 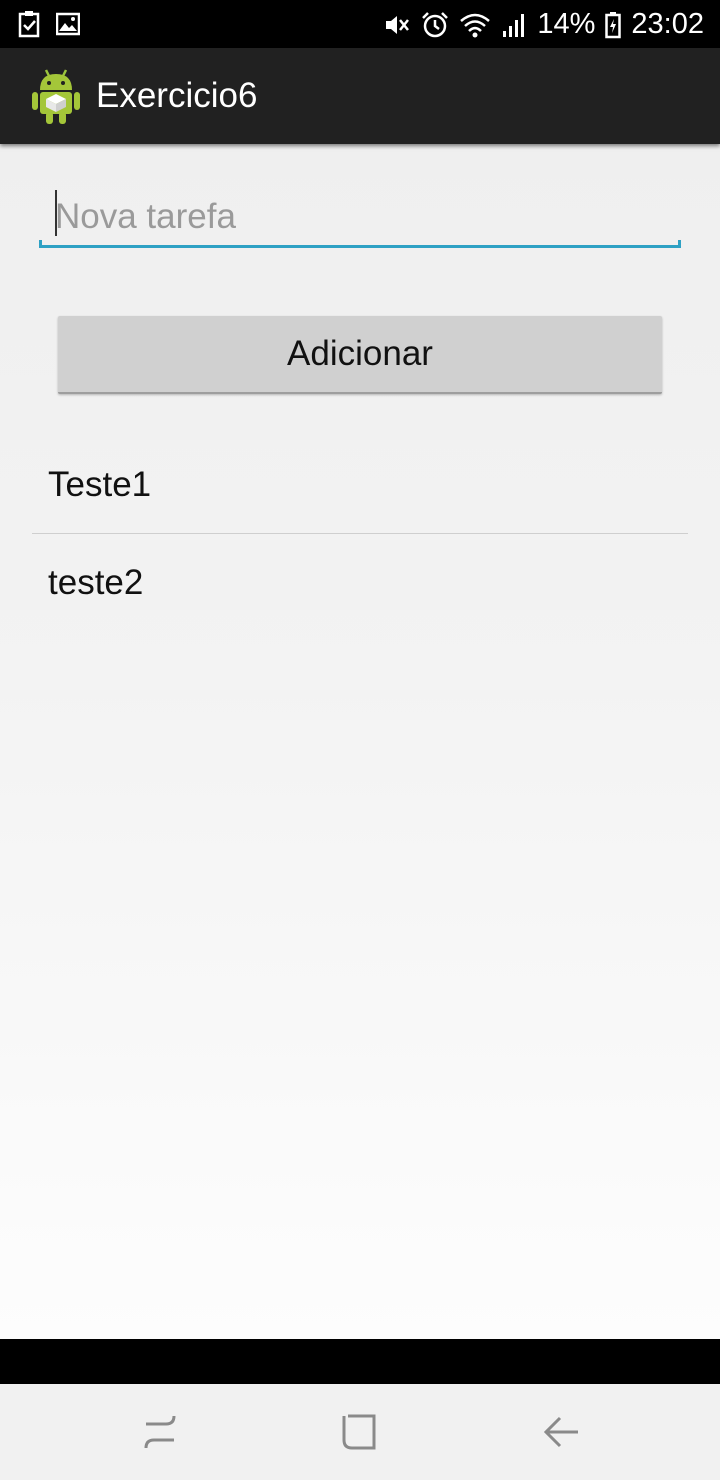 What do you see at coordinates (360, 24) in the screenshot?
I see `status-bar: 14% 23:02` at bounding box center [360, 24].